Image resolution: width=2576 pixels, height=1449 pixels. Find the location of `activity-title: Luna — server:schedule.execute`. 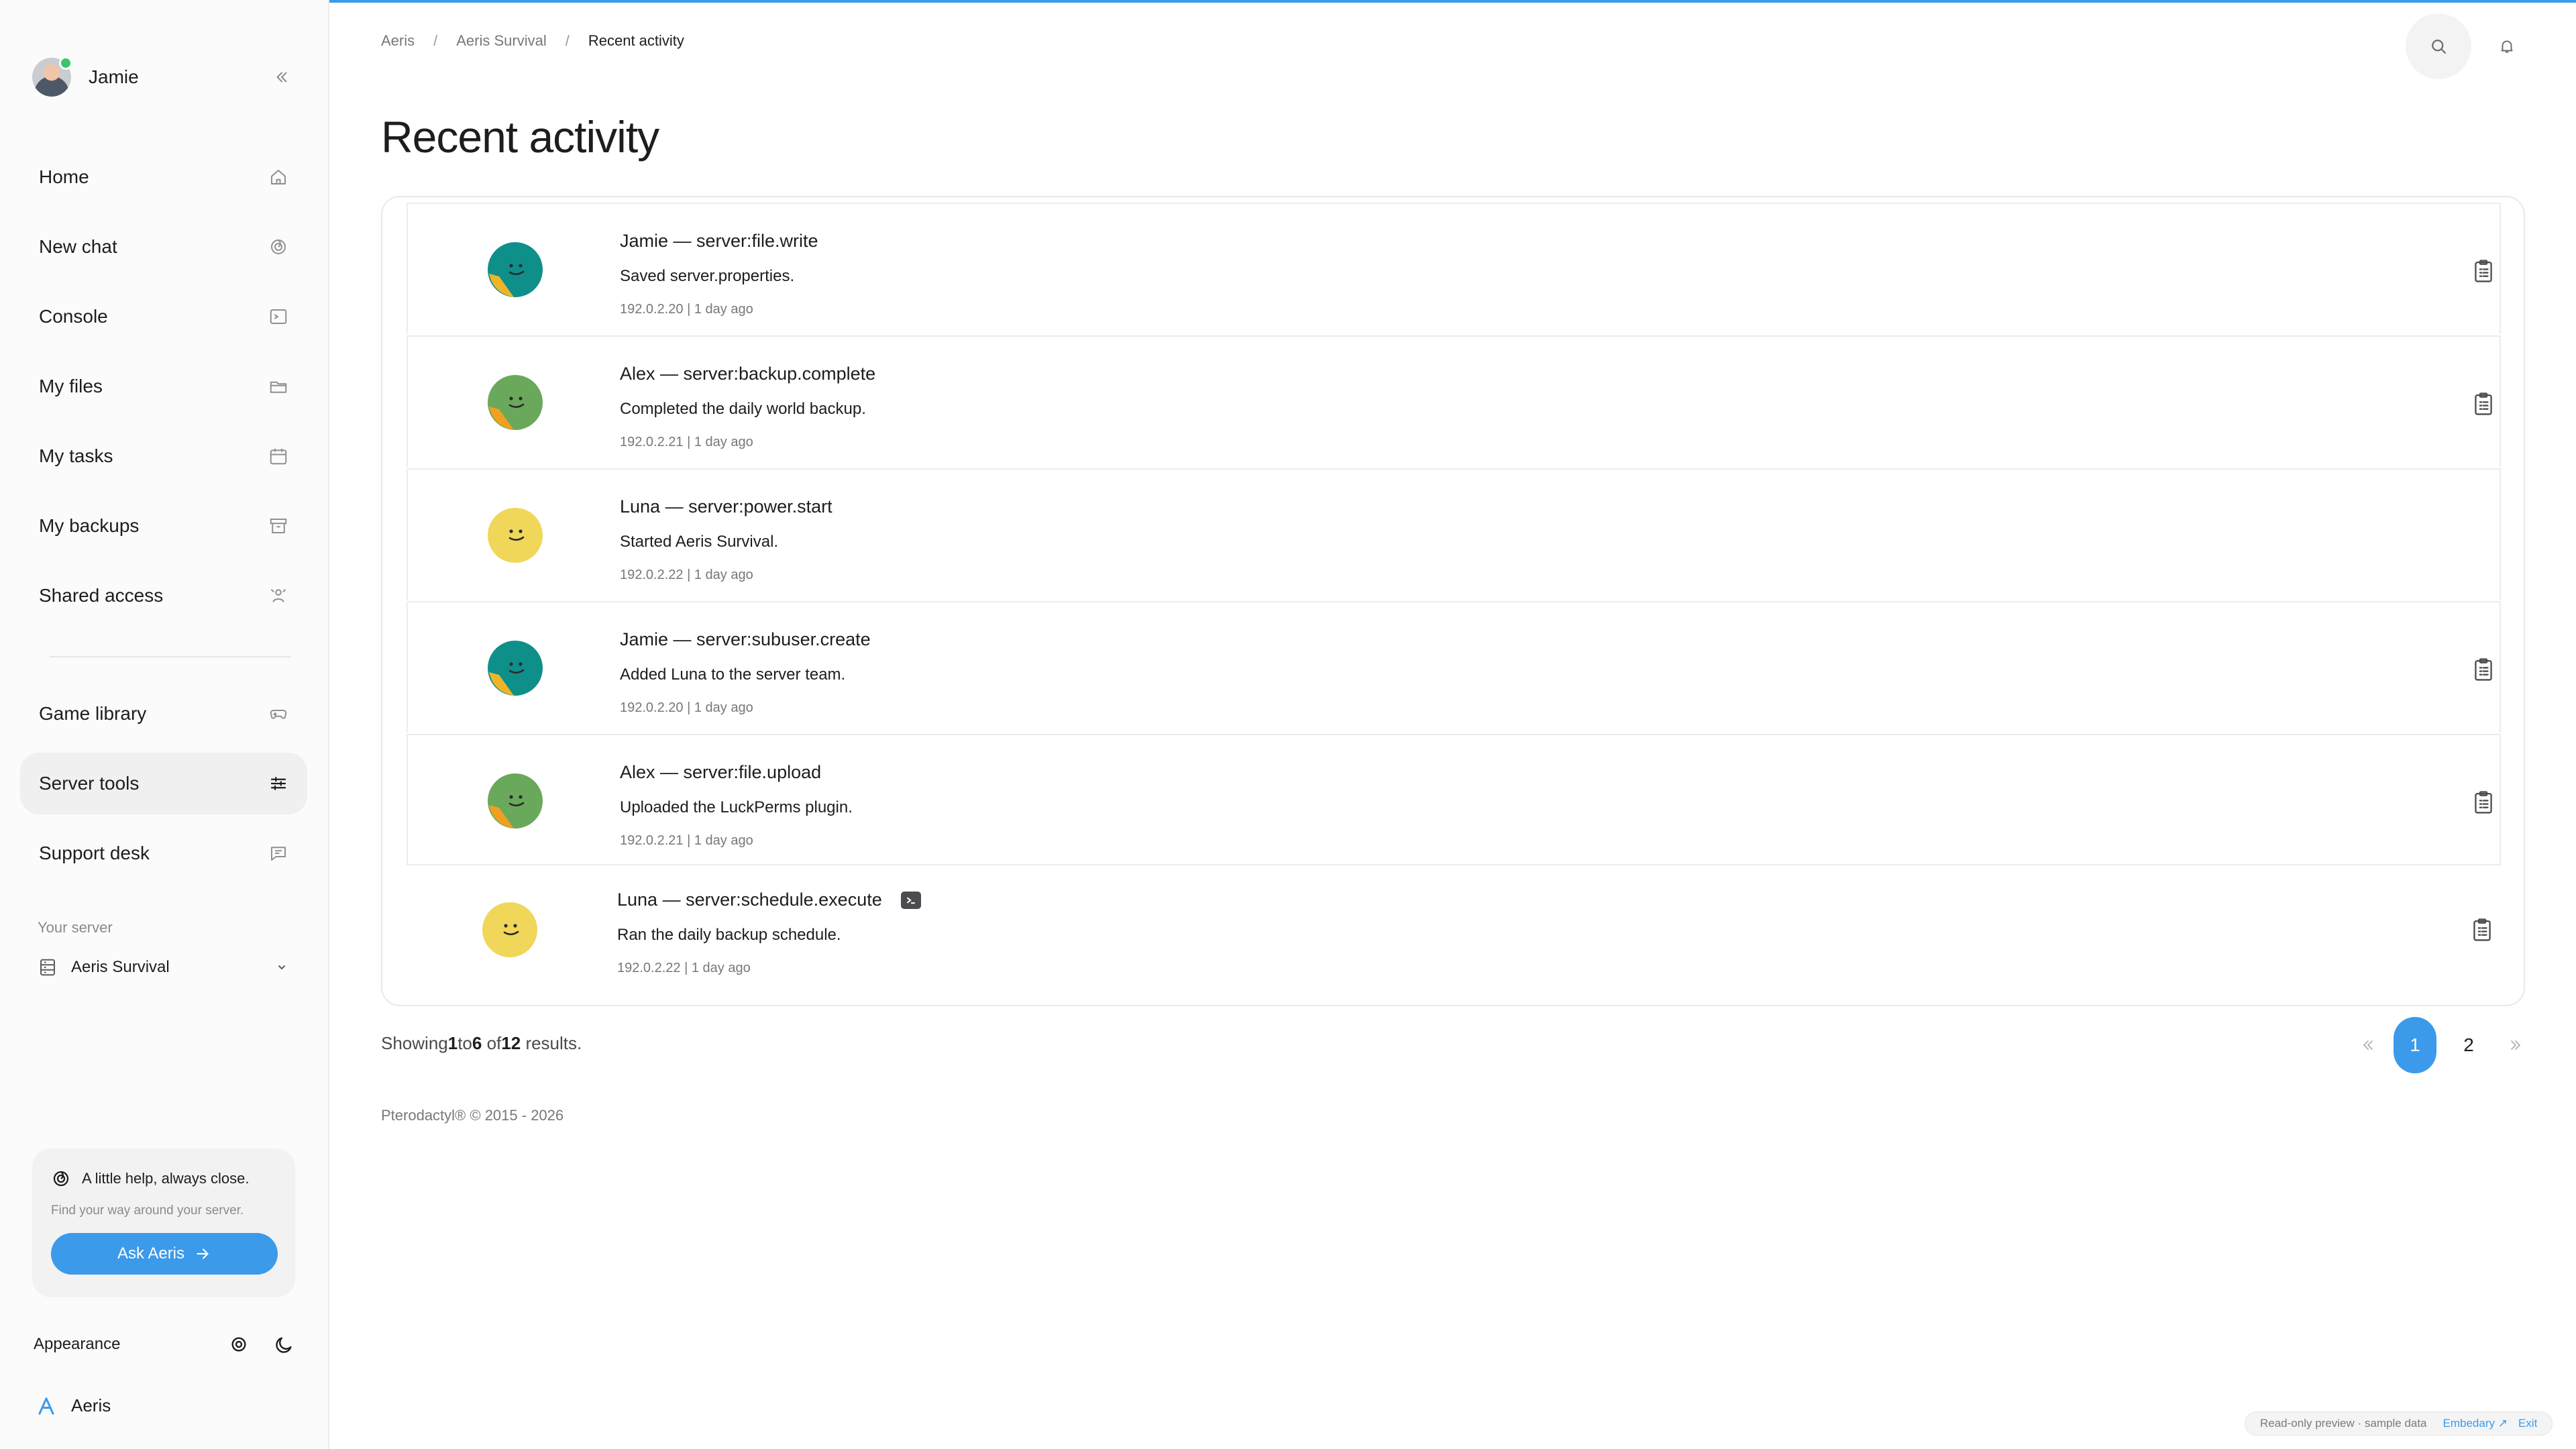

activity-title: Luna — server:schedule.execute is located at coordinates (769, 900).